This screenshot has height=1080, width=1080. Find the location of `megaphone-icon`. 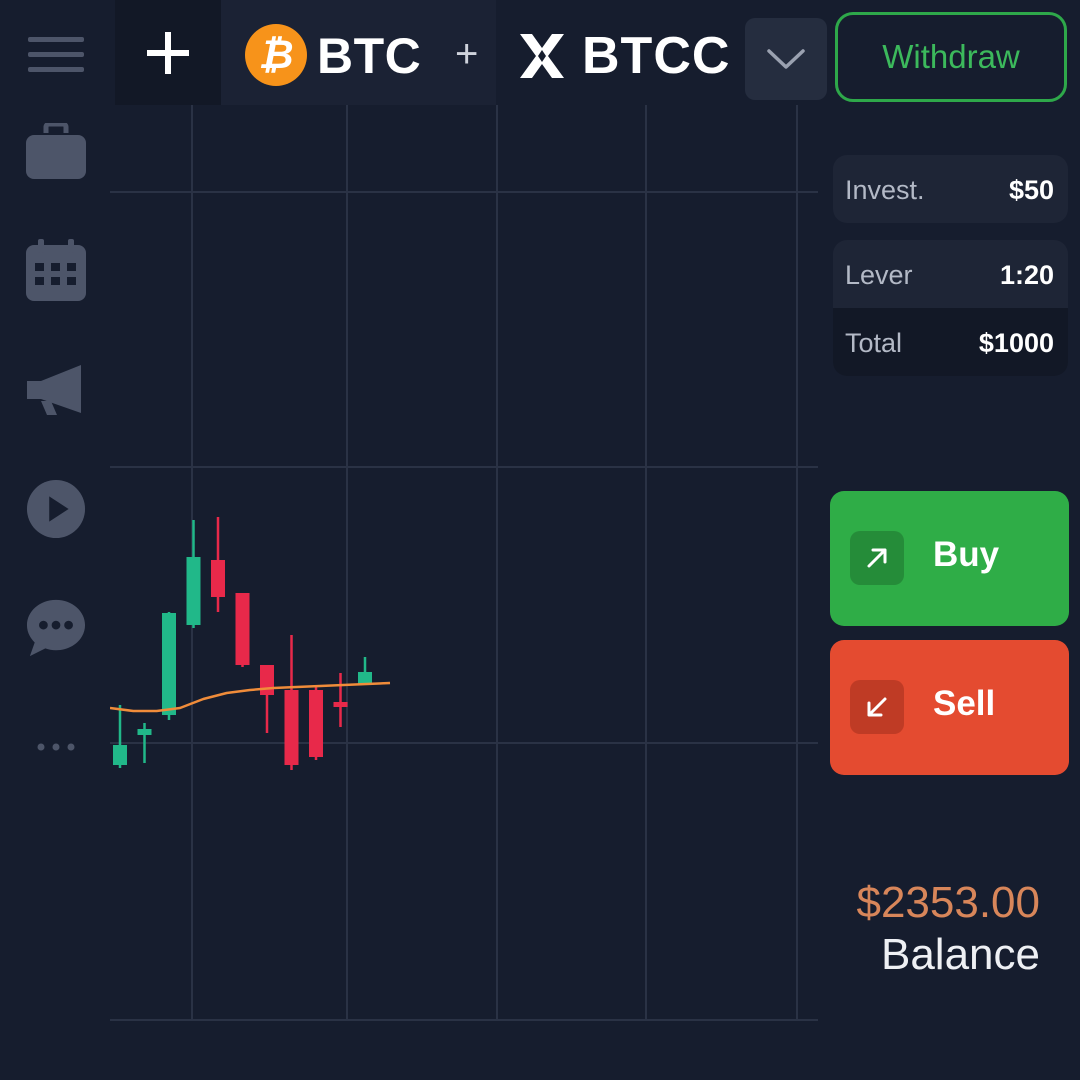

megaphone-icon is located at coordinates (56, 390).